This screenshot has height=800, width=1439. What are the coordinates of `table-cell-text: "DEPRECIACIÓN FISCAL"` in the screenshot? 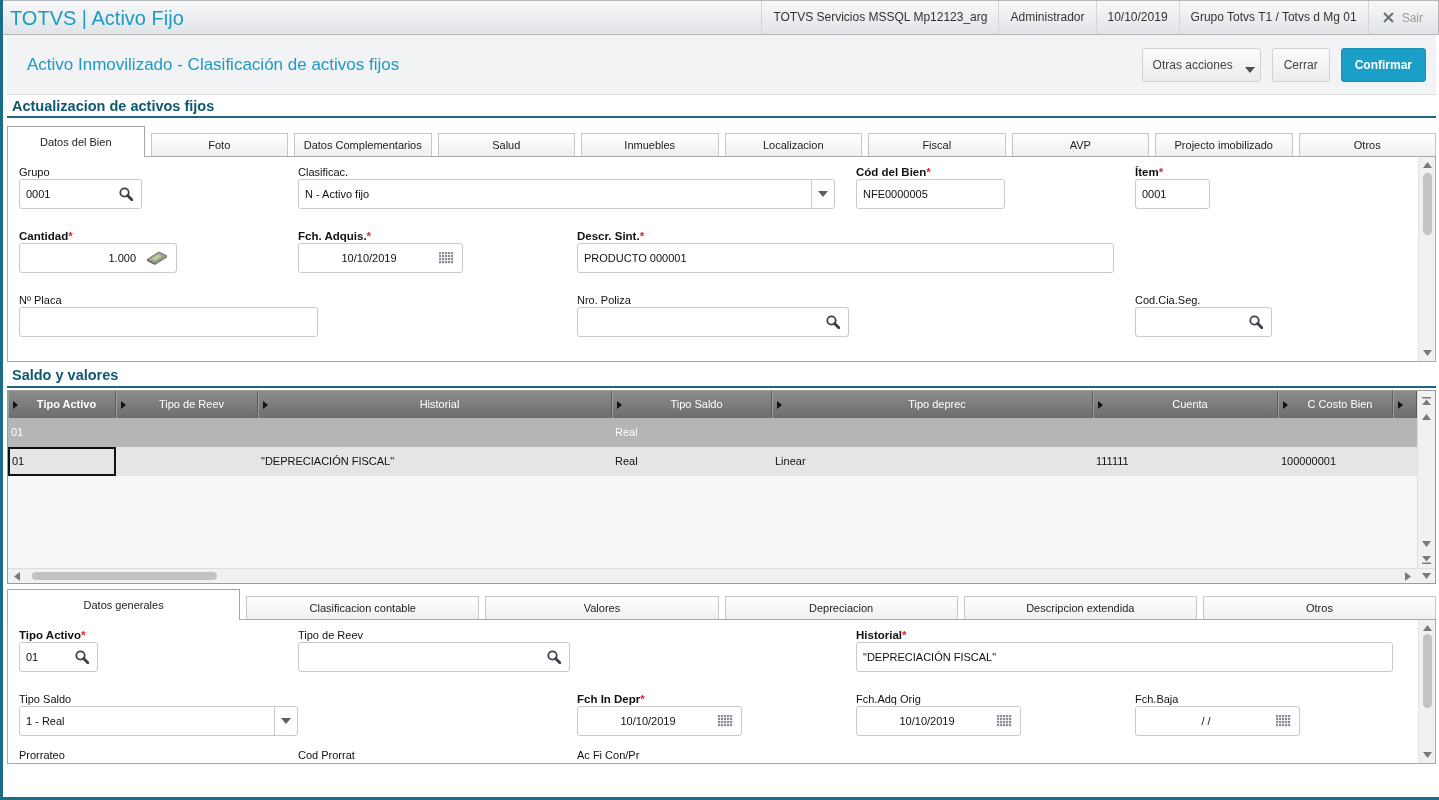 It's located at (328, 462).